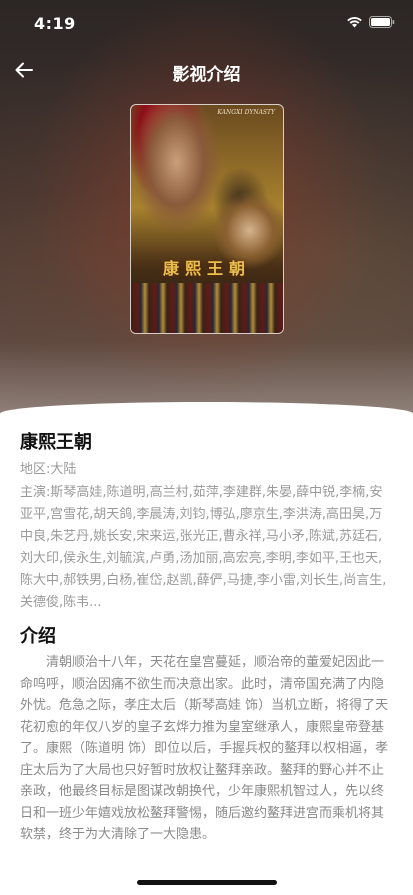 The width and height of the screenshot is (413, 895). I want to click on status-icons, so click(370, 22).